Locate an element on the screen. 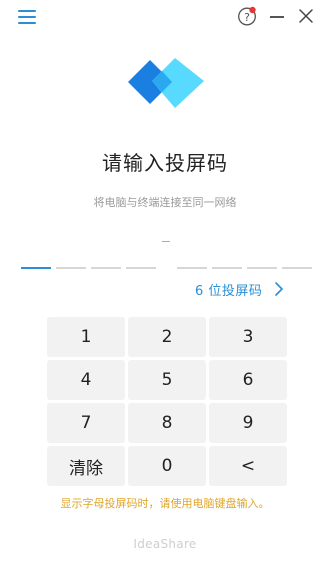 This screenshot has height=563, width=330. ideashare-logo is located at coordinates (165, 81).